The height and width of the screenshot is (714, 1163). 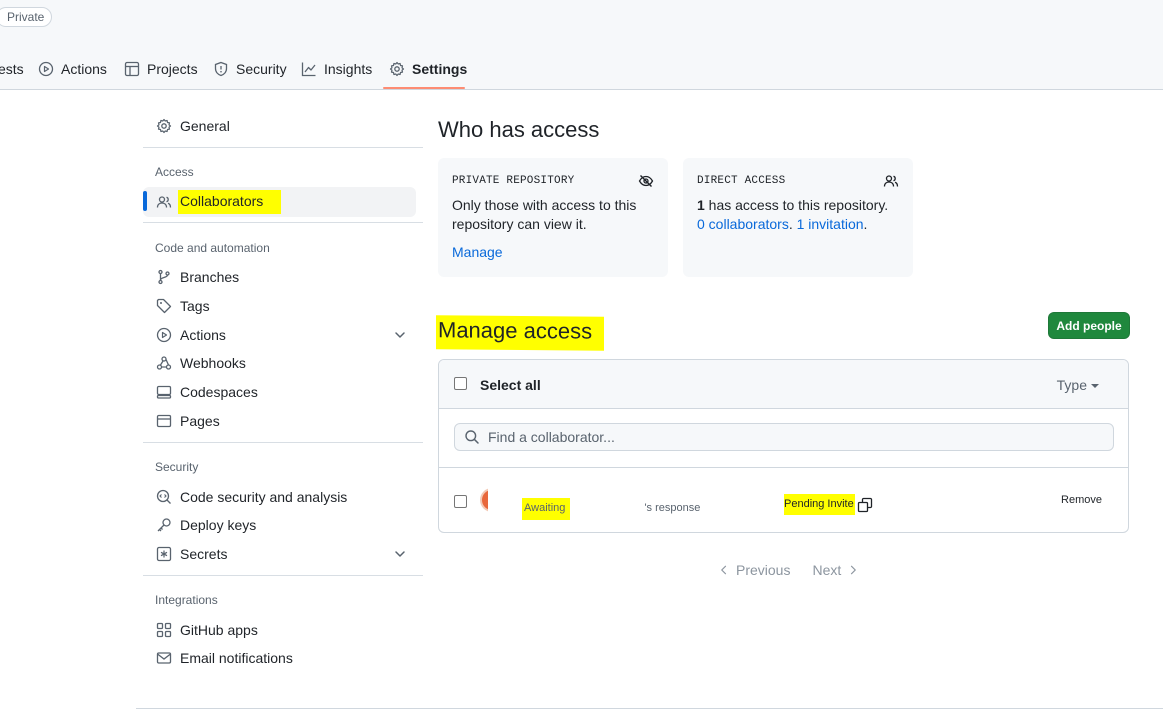 I want to click on tab-projects-label: Projects, so click(x=172, y=69).